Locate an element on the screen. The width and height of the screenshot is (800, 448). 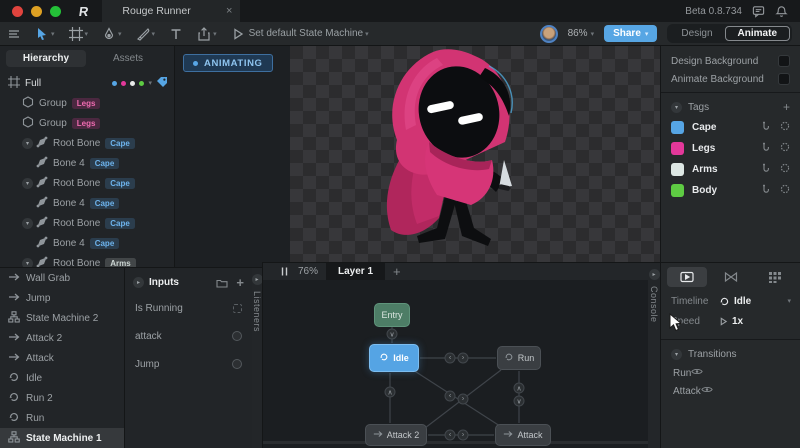
add-input-icon: + is located at coordinates (240, 282).